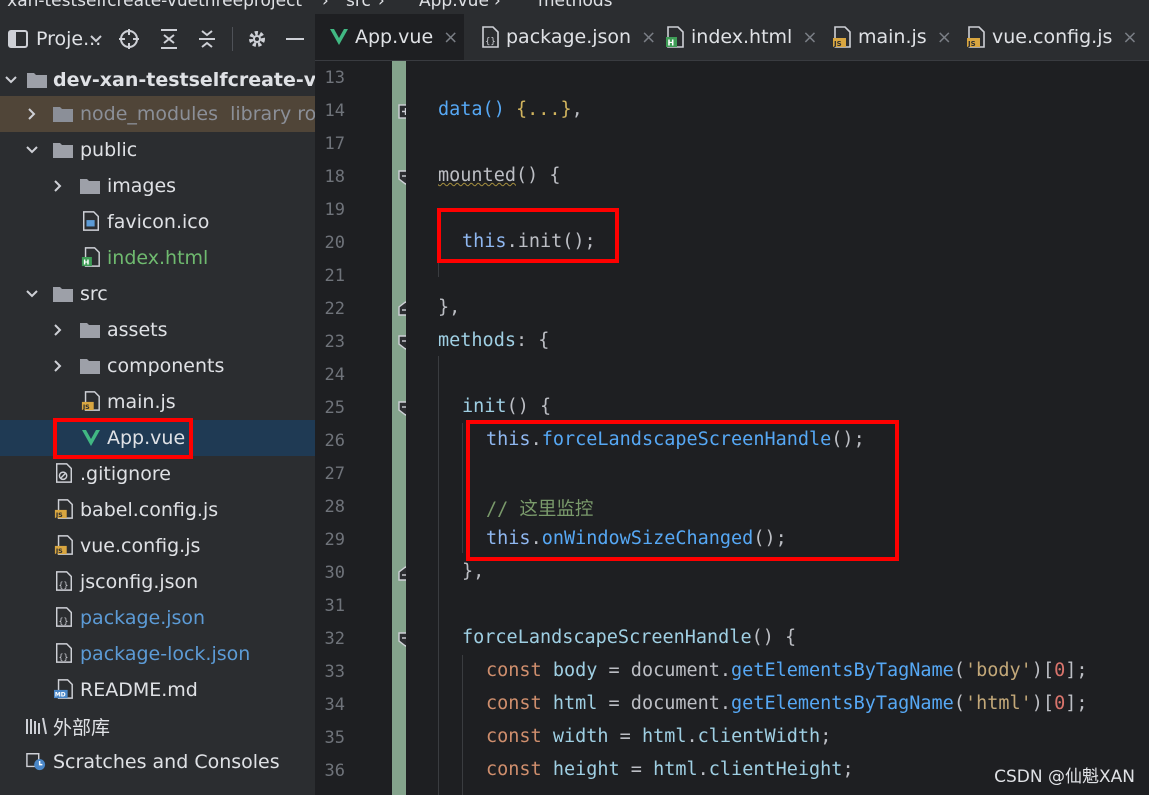 This screenshot has width=1149, height=795. What do you see at coordinates (625, 736) in the screenshot?
I see `code-token: =` at bounding box center [625, 736].